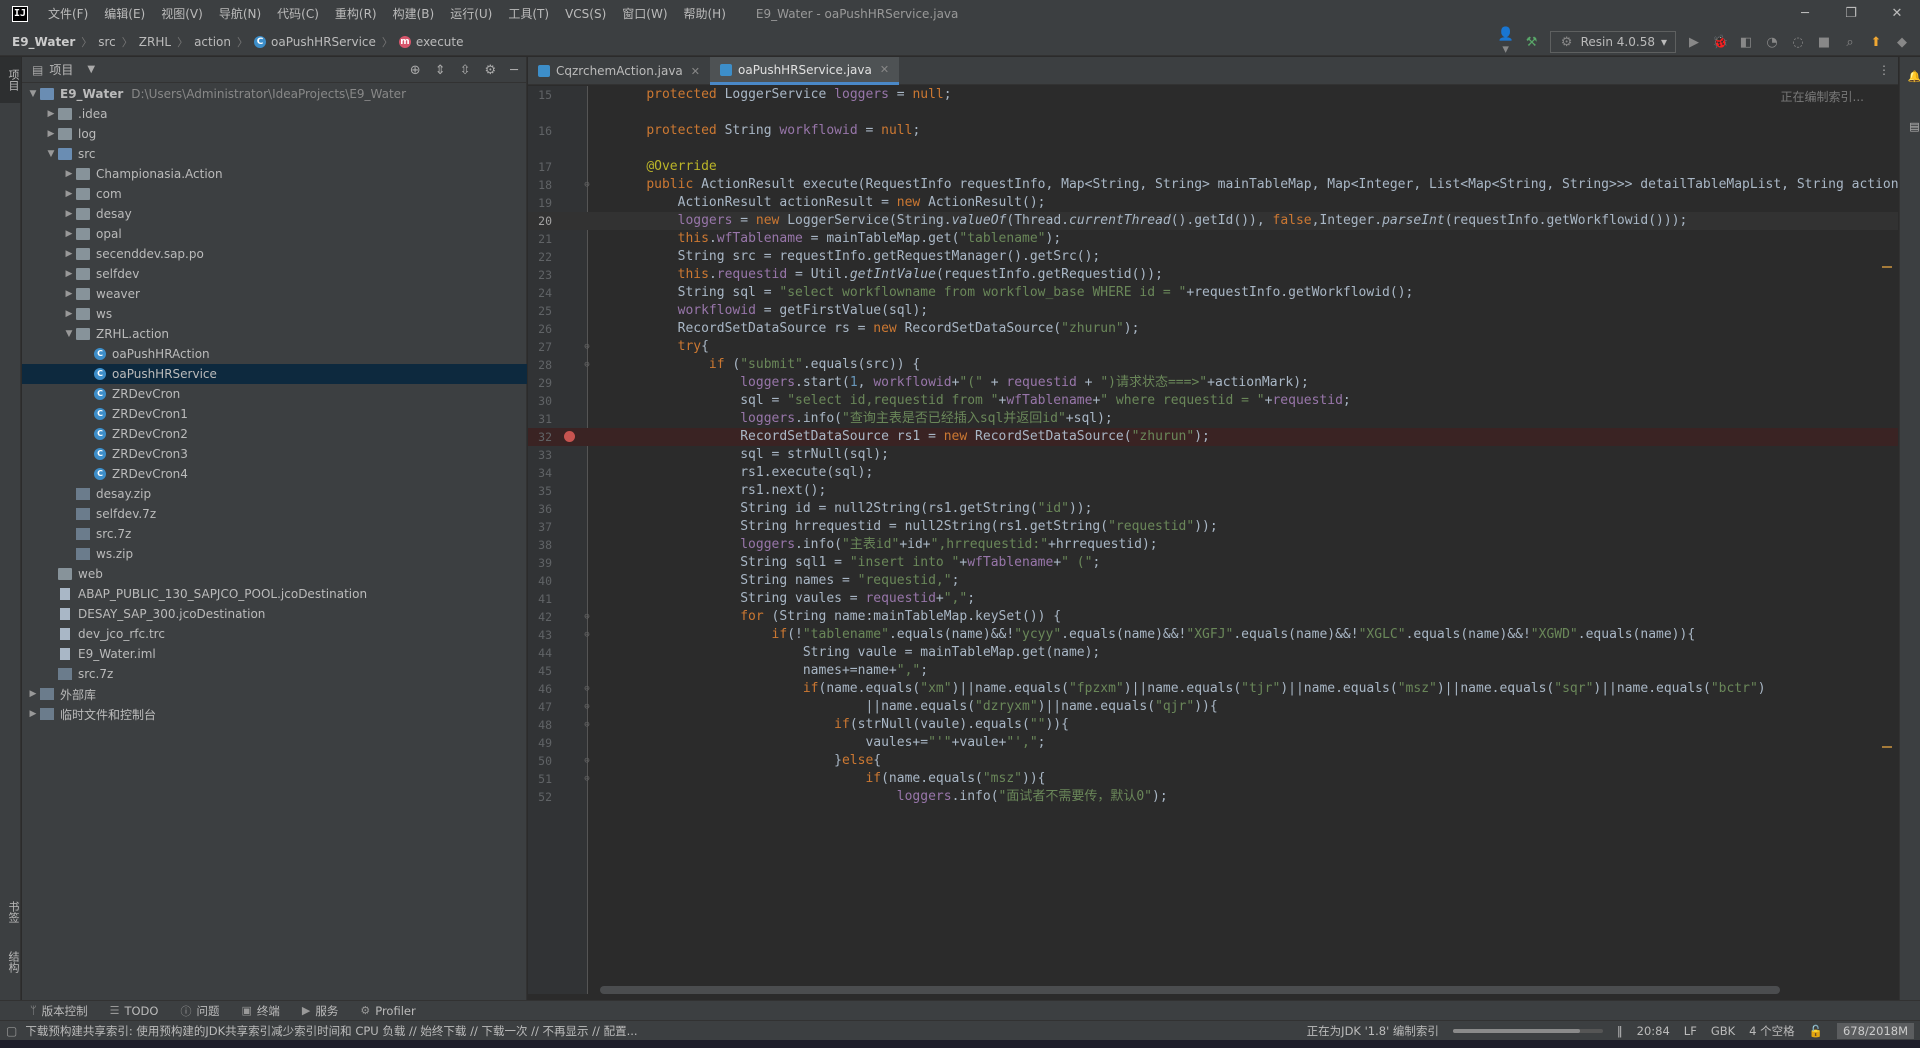  I want to click on profile-icon: ◔, so click(1772, 42).